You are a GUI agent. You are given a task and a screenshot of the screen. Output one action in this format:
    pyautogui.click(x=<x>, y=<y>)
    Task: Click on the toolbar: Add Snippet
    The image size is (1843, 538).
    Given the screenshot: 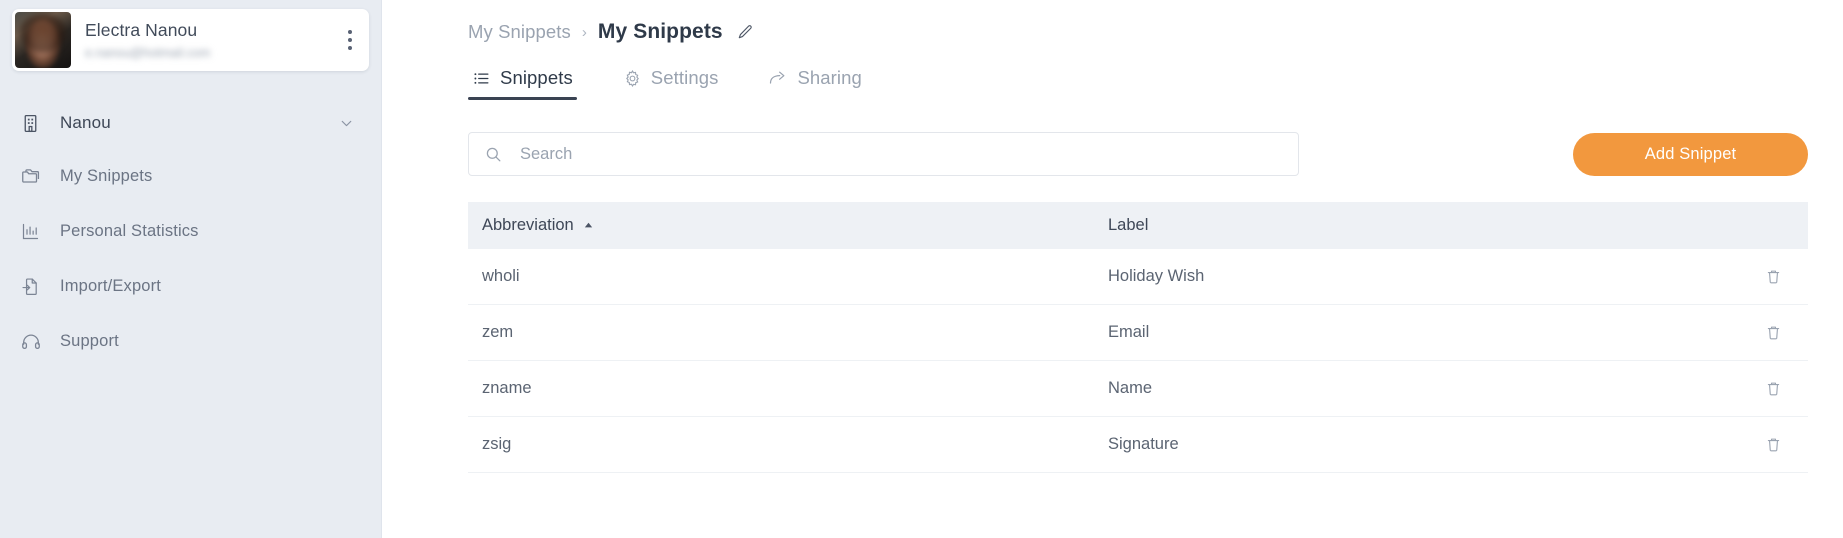 What is the action you would take?
    pyautogui.click(x=1155, y=154)
    